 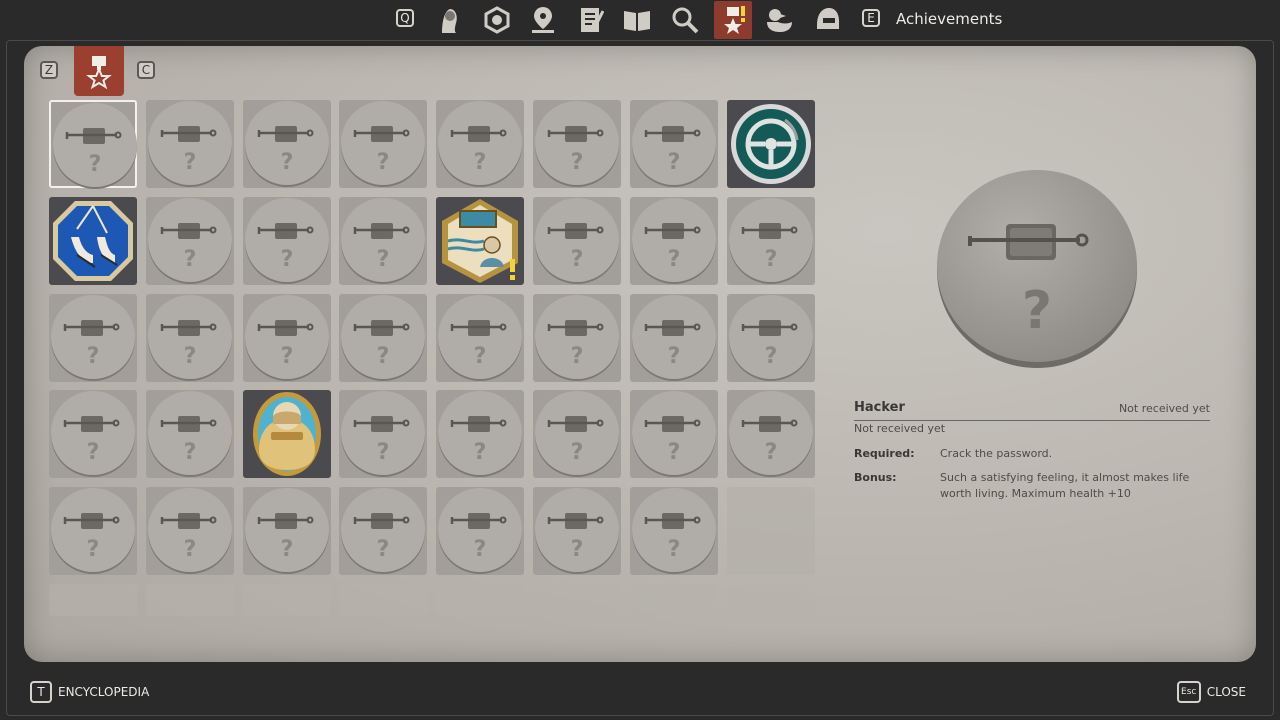 I want to click on achievements-medal-icon, so click(x=733, y=20).